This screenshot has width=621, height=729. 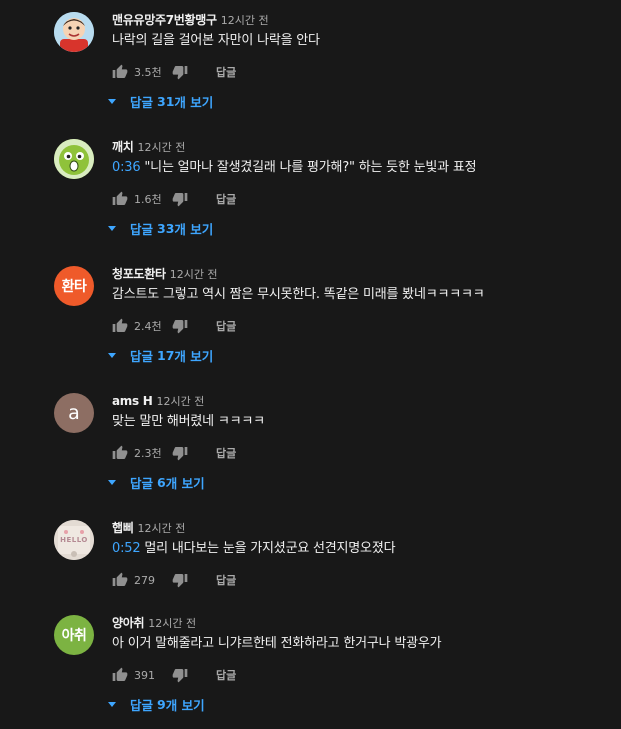 I want to click on author-name: 양아취, so click(x=128, y=623).